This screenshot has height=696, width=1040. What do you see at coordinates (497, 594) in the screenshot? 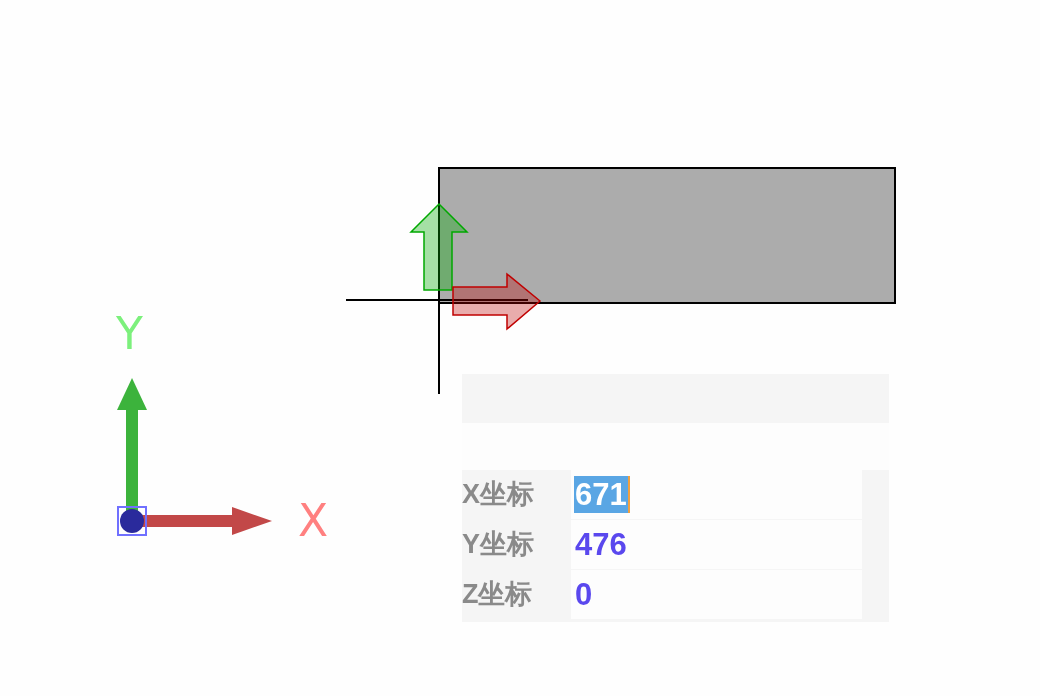
I see `field-label: Z坐标` at bounding box center [497, 594].